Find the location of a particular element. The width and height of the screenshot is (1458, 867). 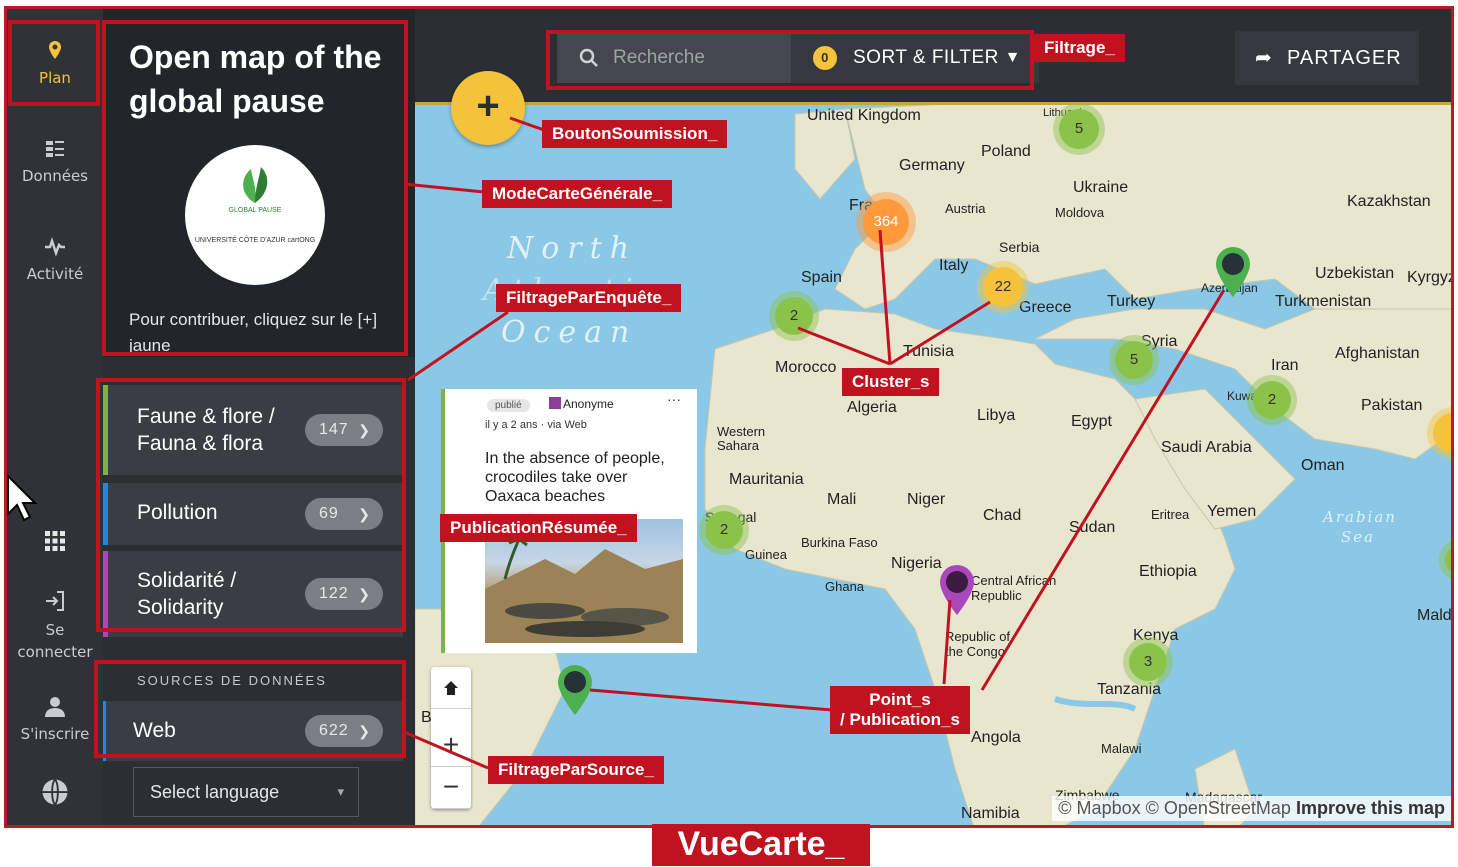

annotation-label-enquete: FiltrageParEnquête_ is located at coordinates (589, 298).